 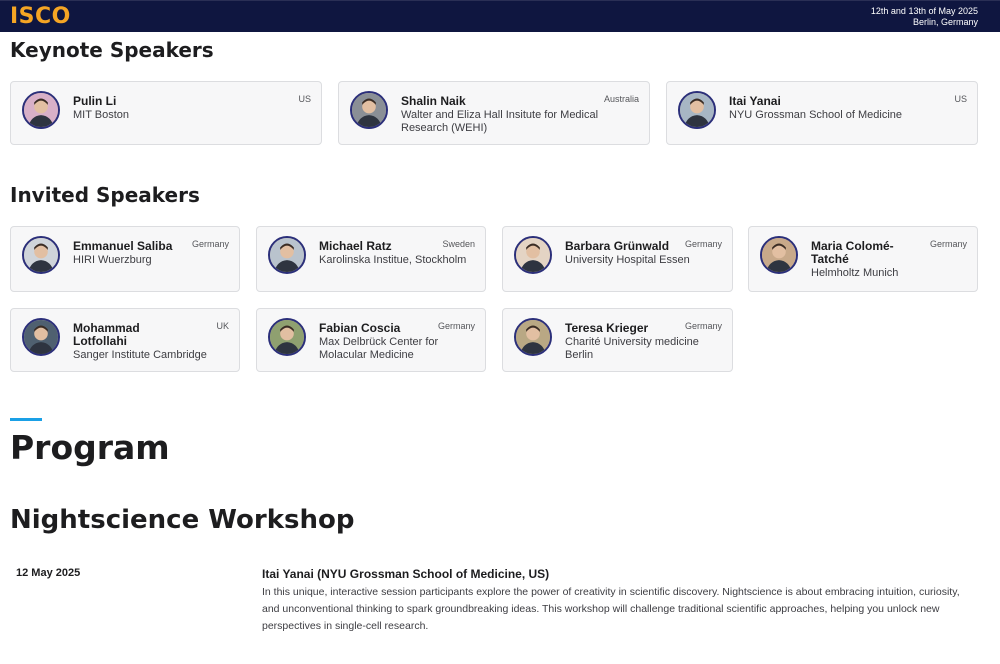 What do you see at coordinates (945, 21) in the screenshot?
I see `event-location: Berlin, Germany` at bounding box center [945, 21].